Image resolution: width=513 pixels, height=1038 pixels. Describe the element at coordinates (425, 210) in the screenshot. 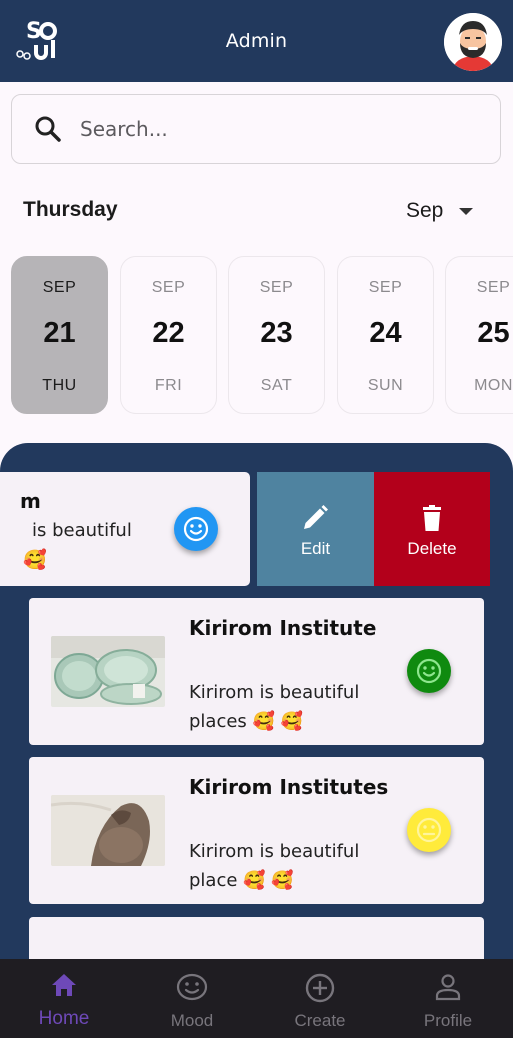

I see `month-selected-value: Sep` at that location.